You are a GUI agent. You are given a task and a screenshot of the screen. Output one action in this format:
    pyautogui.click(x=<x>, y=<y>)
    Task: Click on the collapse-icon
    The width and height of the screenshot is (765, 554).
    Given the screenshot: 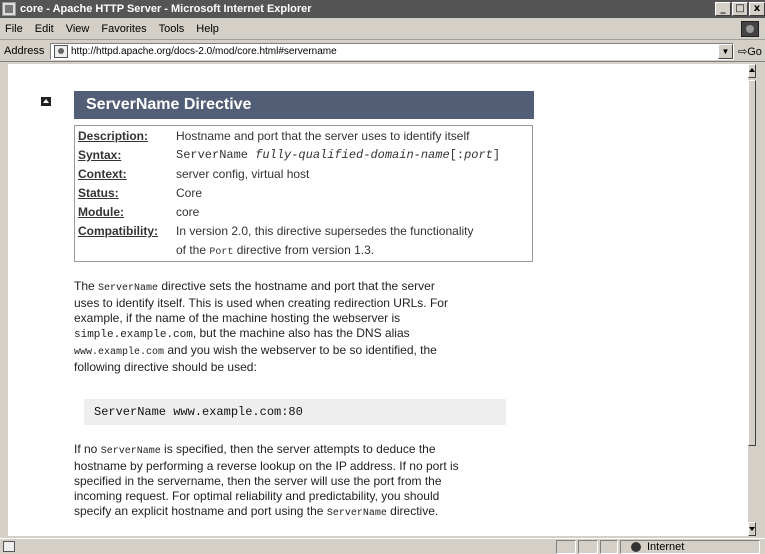 What is the action you would take?
    pyautogui.click(x=46, y=101)
    